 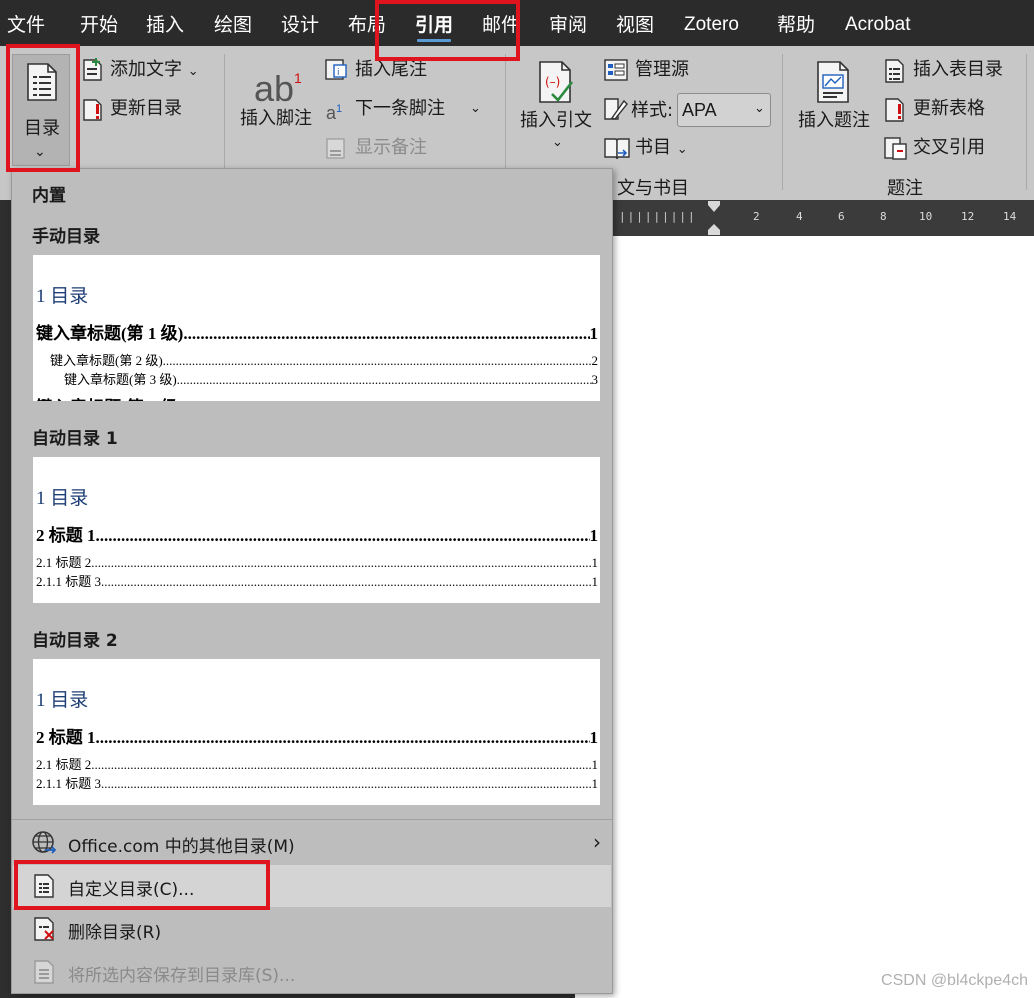 What do you see at coordinates (834, 120) in the screenshot?
I see `insert-caption-label: 插入题注` at bounding box center [834, 120].